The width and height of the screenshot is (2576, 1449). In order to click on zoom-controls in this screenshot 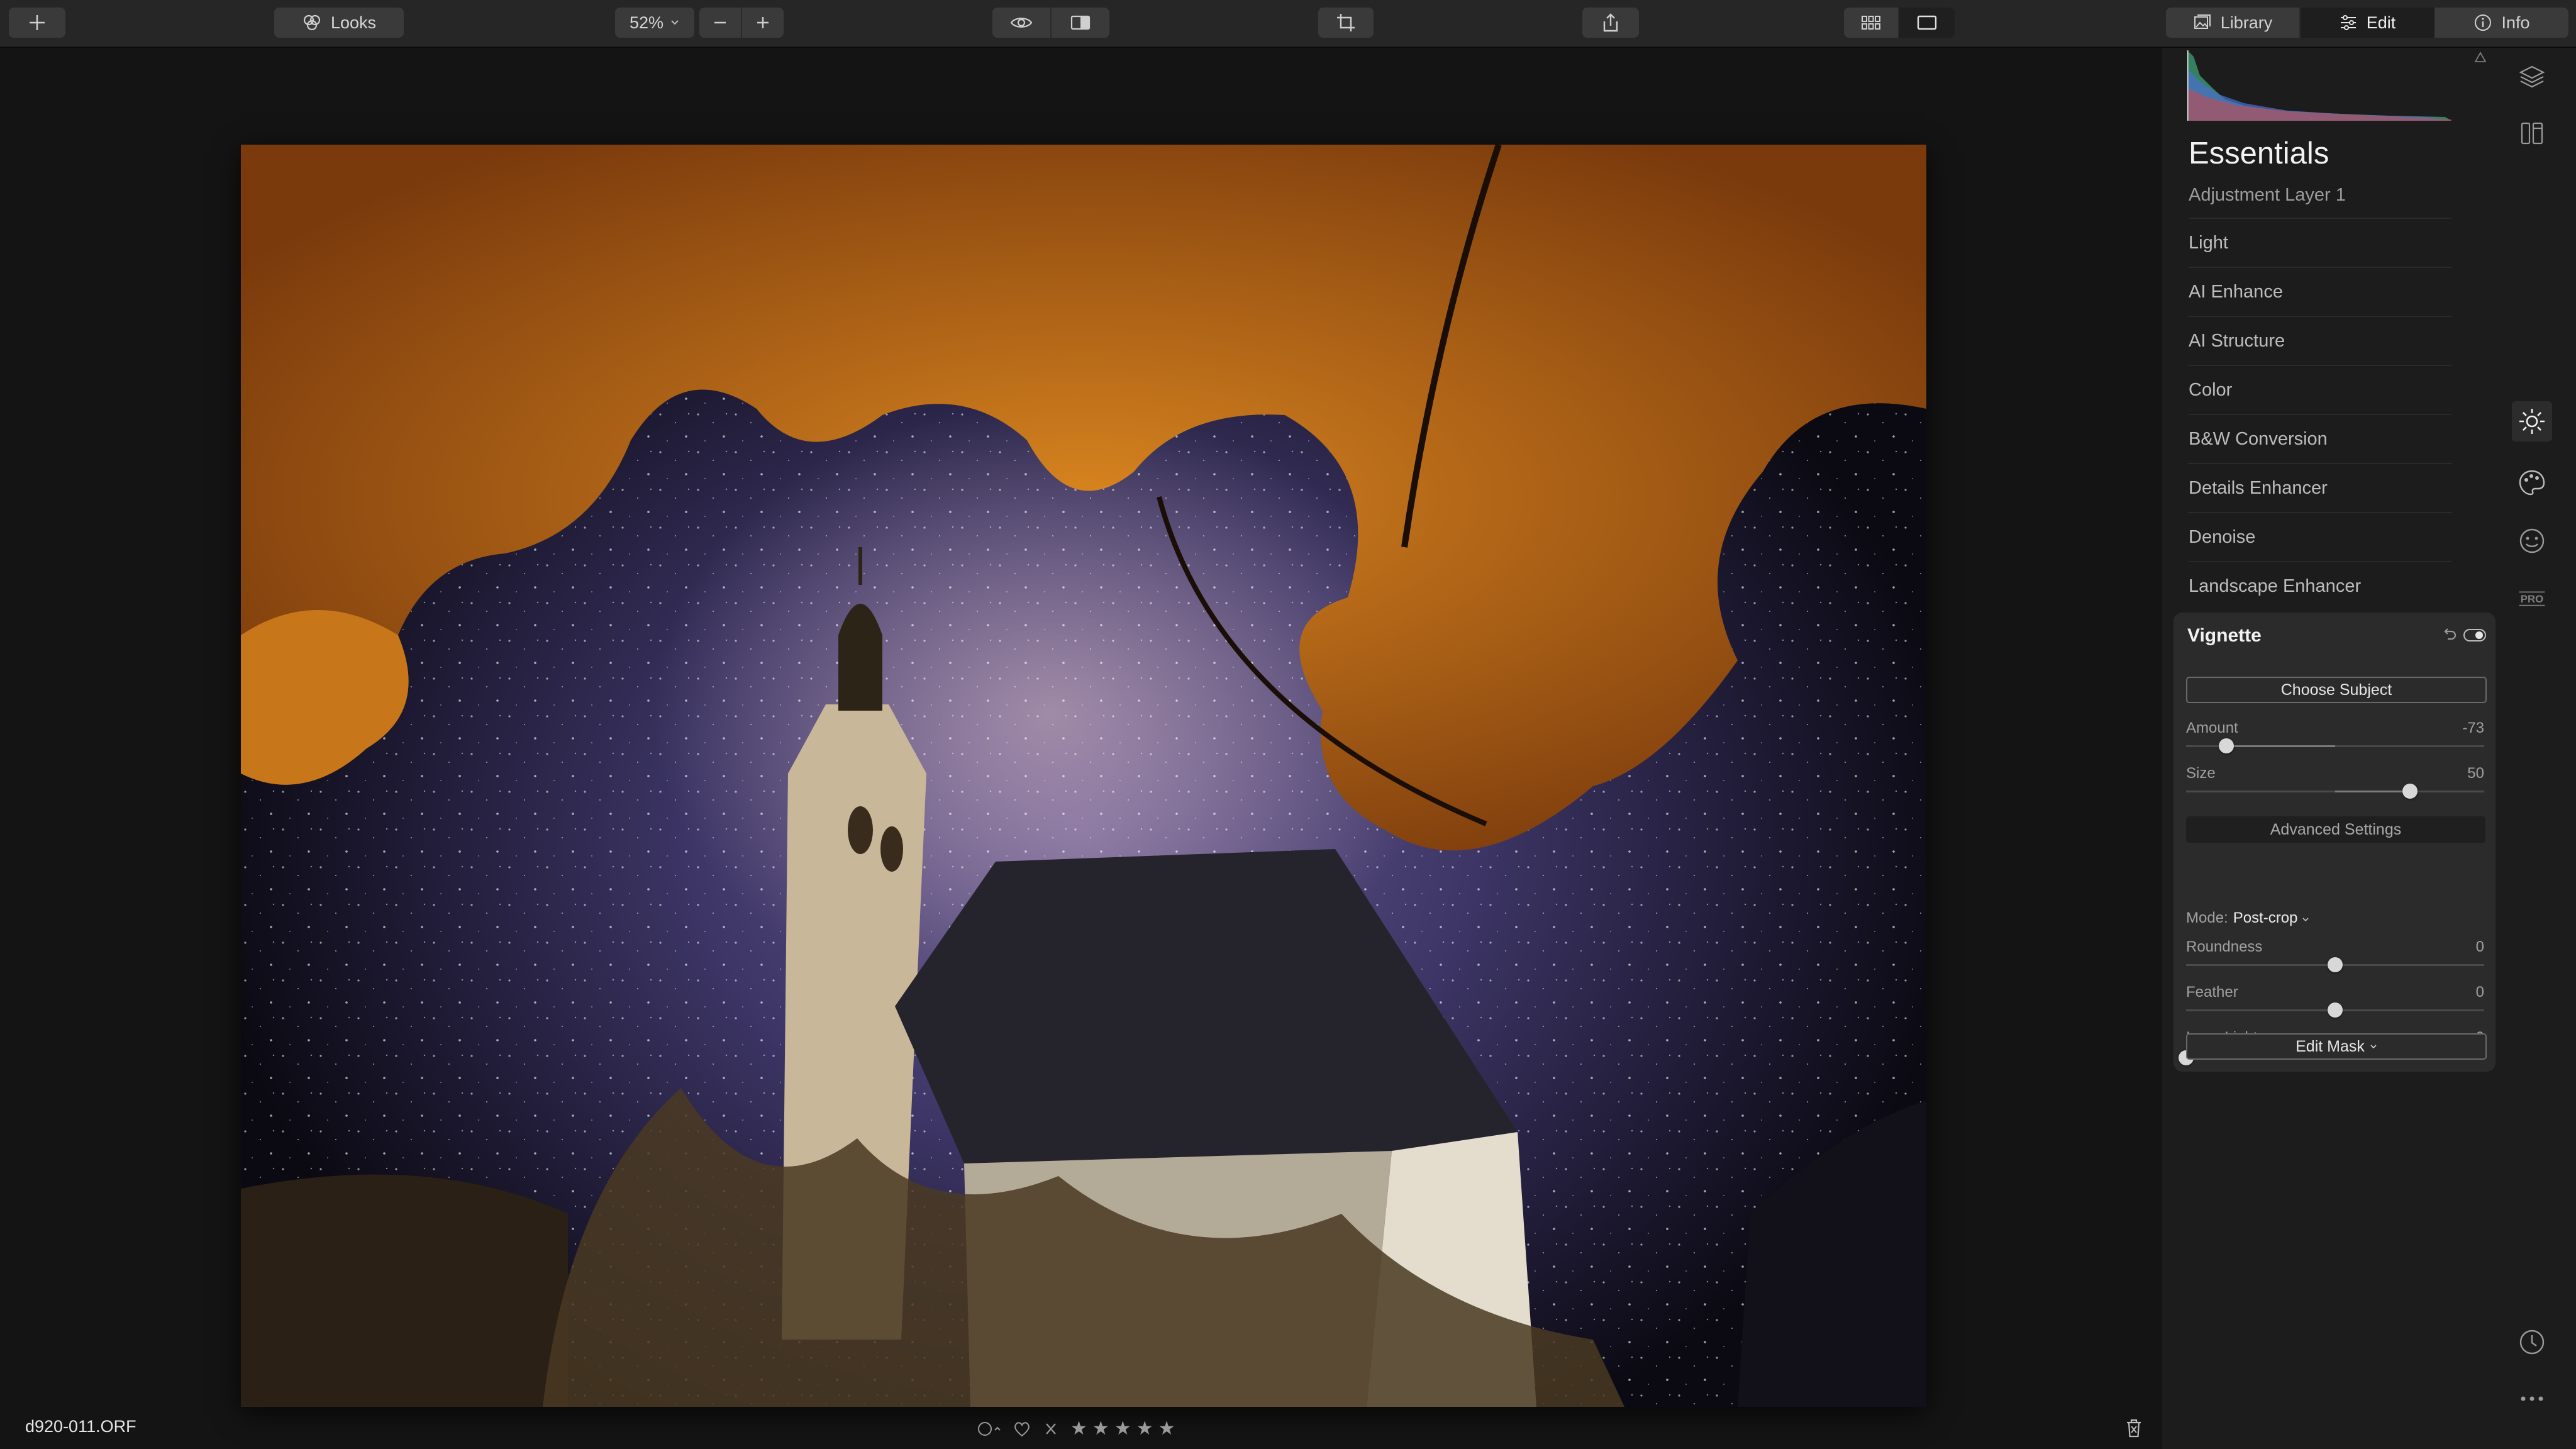, I will do `click(741, 23)`.